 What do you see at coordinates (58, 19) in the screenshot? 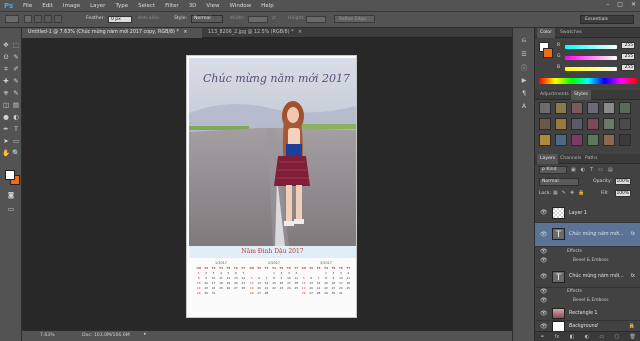
I see `intersect-selection-button` at bounding box center [58, 19].